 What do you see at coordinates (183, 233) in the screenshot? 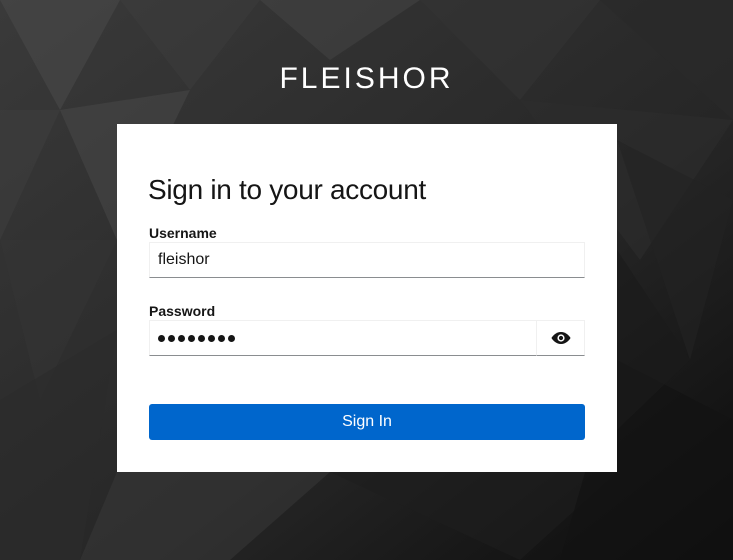
I see `username-label: Username` at bounding box center [183, 233].